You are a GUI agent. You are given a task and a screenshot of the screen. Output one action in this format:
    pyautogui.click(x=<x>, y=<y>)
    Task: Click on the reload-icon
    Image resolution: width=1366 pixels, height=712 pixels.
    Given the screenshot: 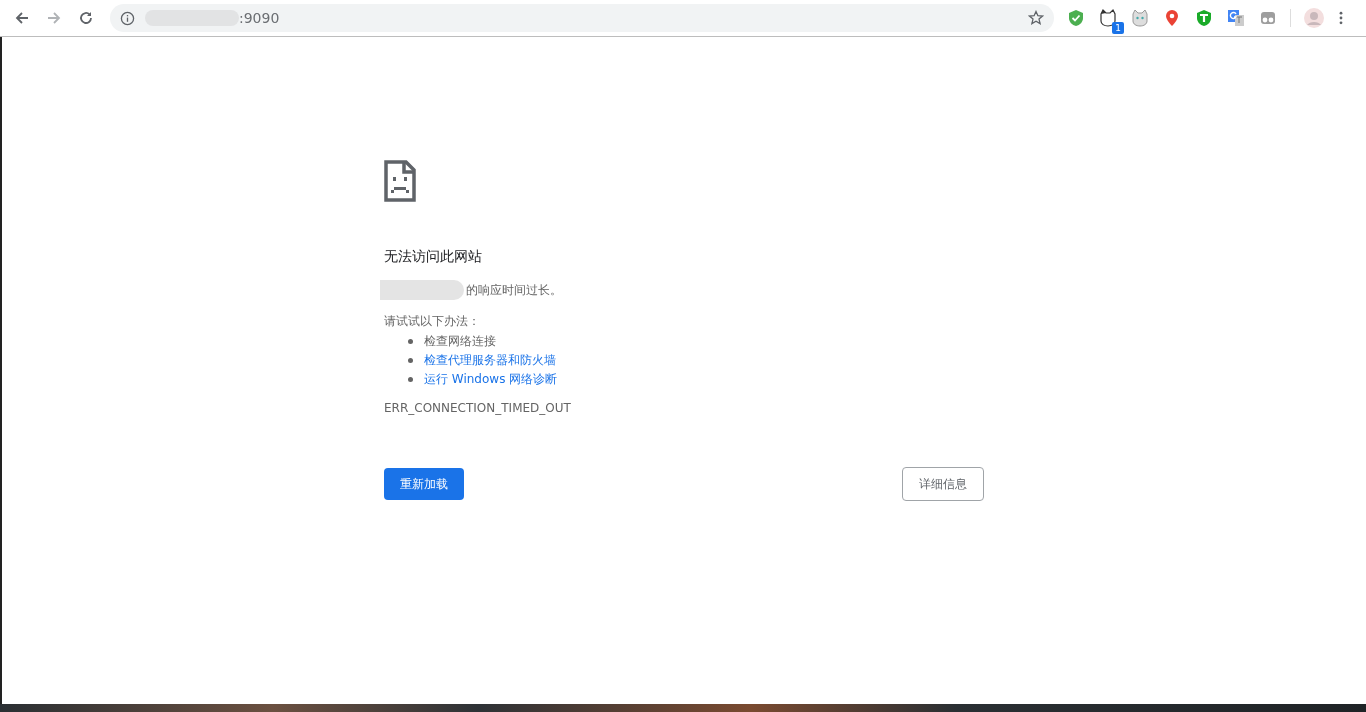 What is the action you would take?
    pyautogui.click(x=86, y=18)
    